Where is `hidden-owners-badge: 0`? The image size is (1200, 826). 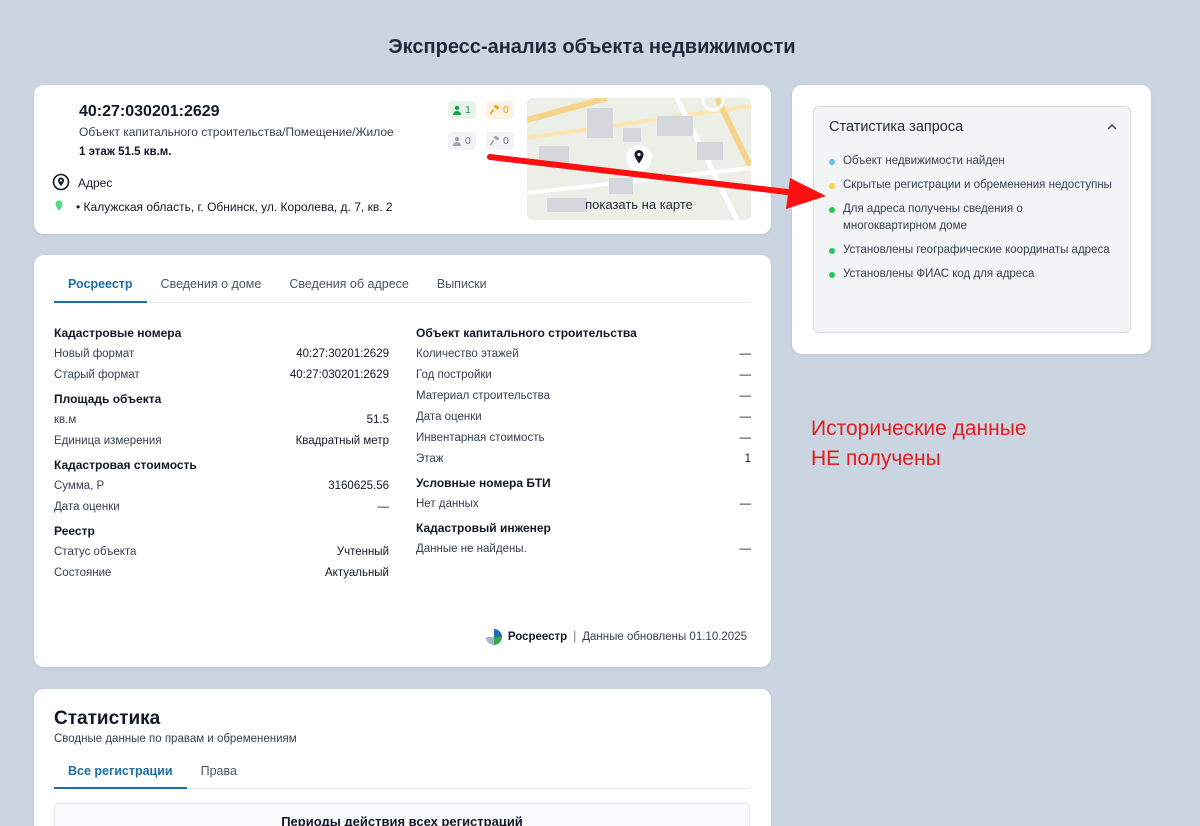
hidden-owners-badge: 0 is located at coordinates (462, 141).